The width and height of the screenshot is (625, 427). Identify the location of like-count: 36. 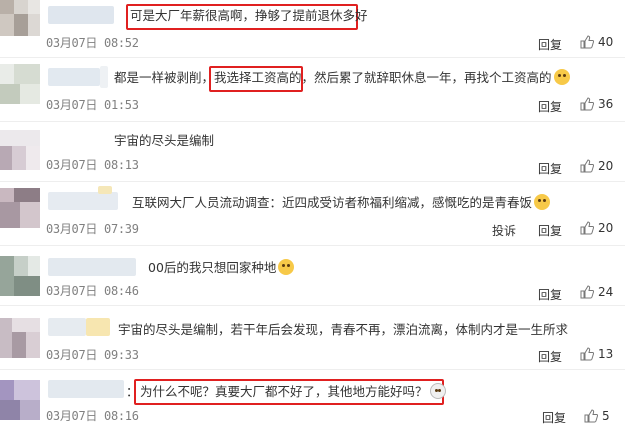
(606, 104).